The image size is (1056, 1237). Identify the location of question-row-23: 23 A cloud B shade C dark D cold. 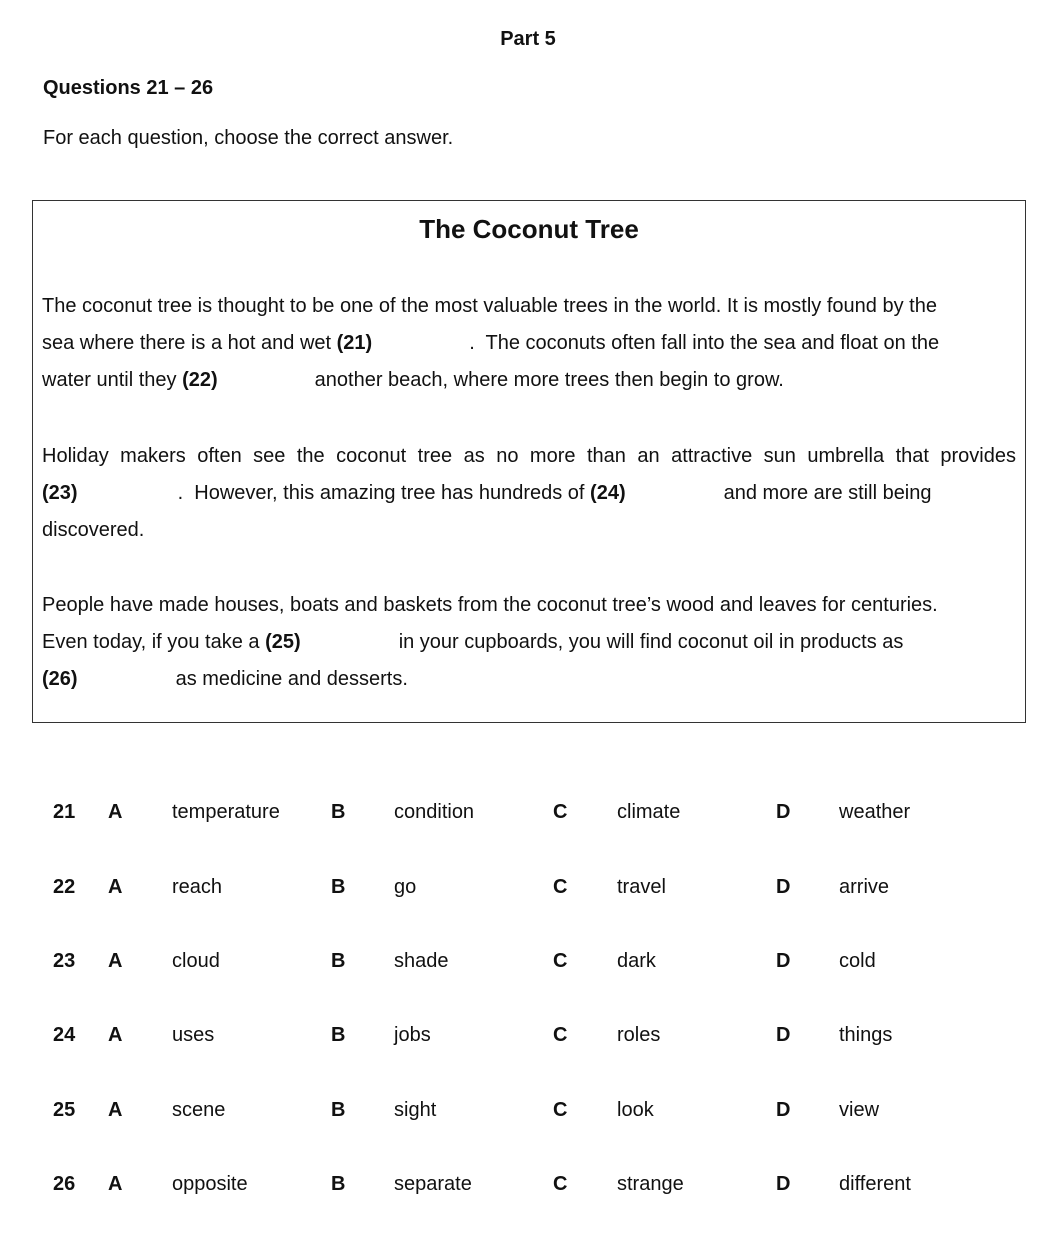
(528, 965).